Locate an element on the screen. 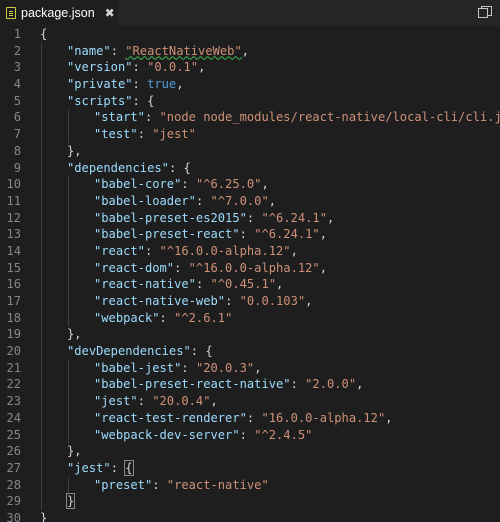 The height and width of the screenshot is (522, 500). code-line: 15 "react-dom": "^16.0.0-alpha.12", is located at coordinates (250, 268).